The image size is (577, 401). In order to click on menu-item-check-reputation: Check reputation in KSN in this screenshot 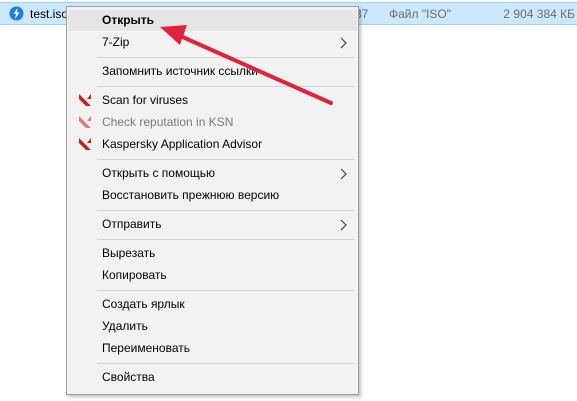, I will do `click(212, 122)`.